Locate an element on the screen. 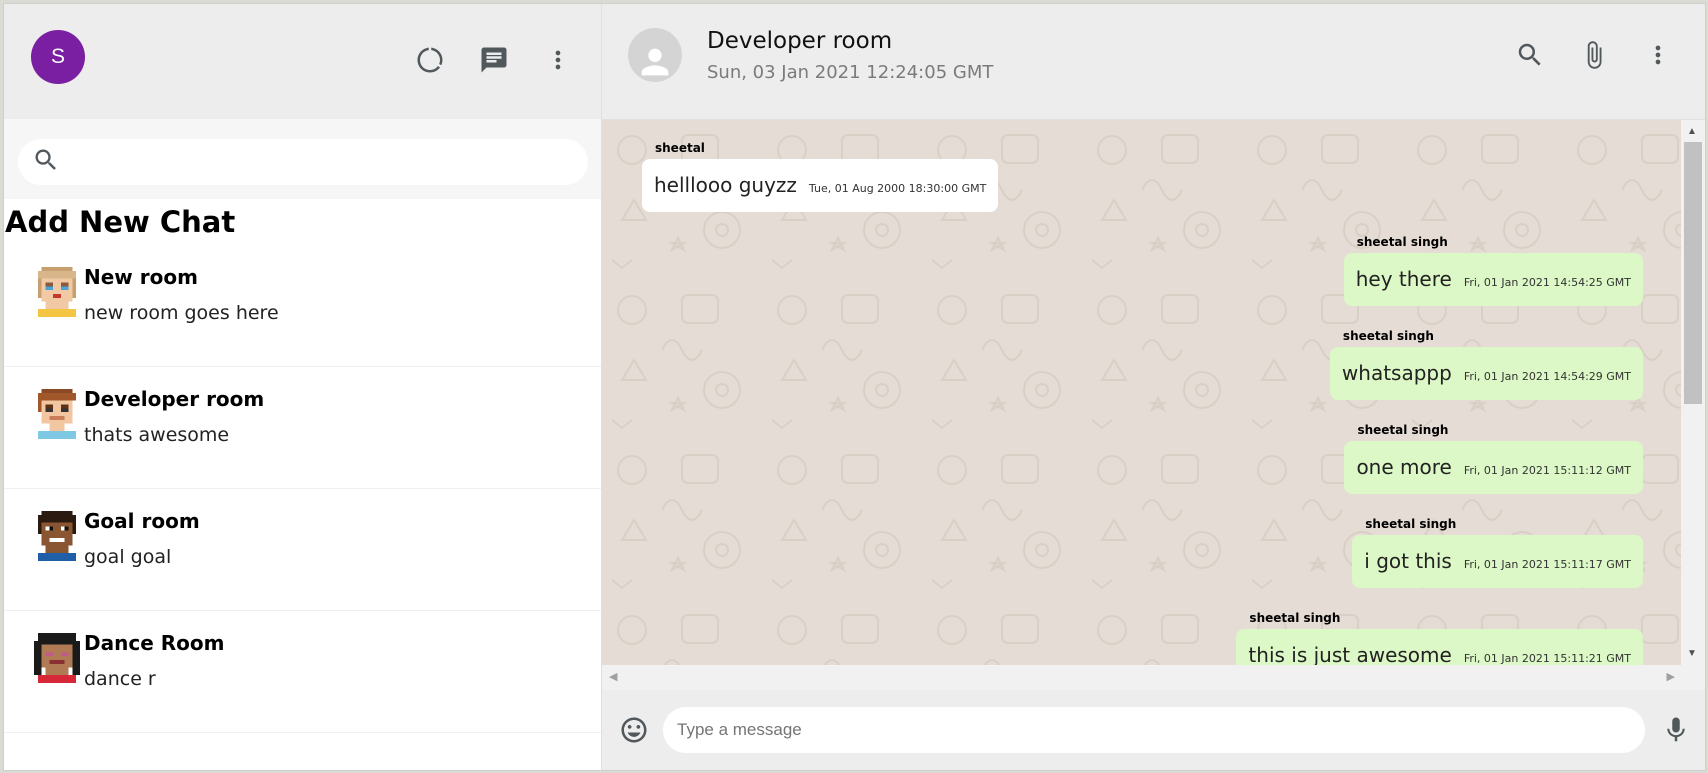 The image size is (1708, 773). message-timestamp: Fri, 01 Jan 2021 14:54:29 GMT is located at coordinates (1547, 376).